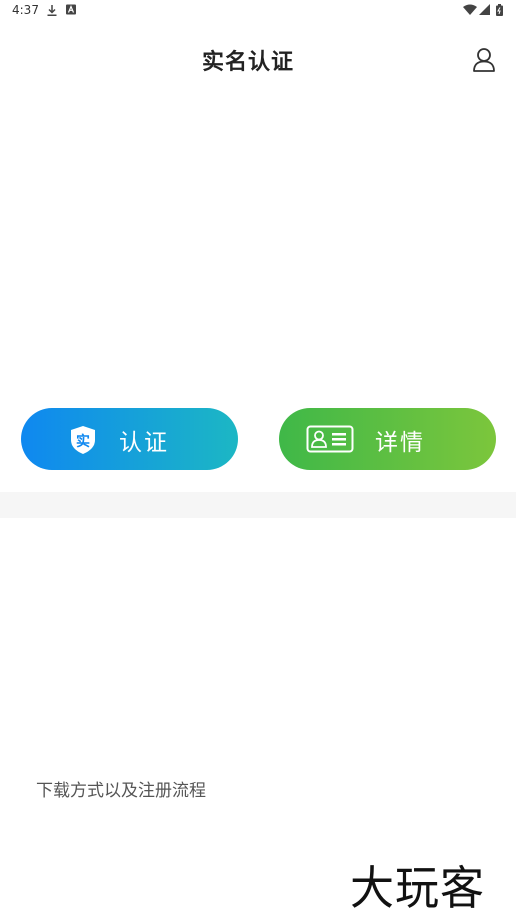 The image size is (516, 919). Describe the element at coordinates (258, 11) in the screenshot. I see `status-bar: 4:37` at that location.